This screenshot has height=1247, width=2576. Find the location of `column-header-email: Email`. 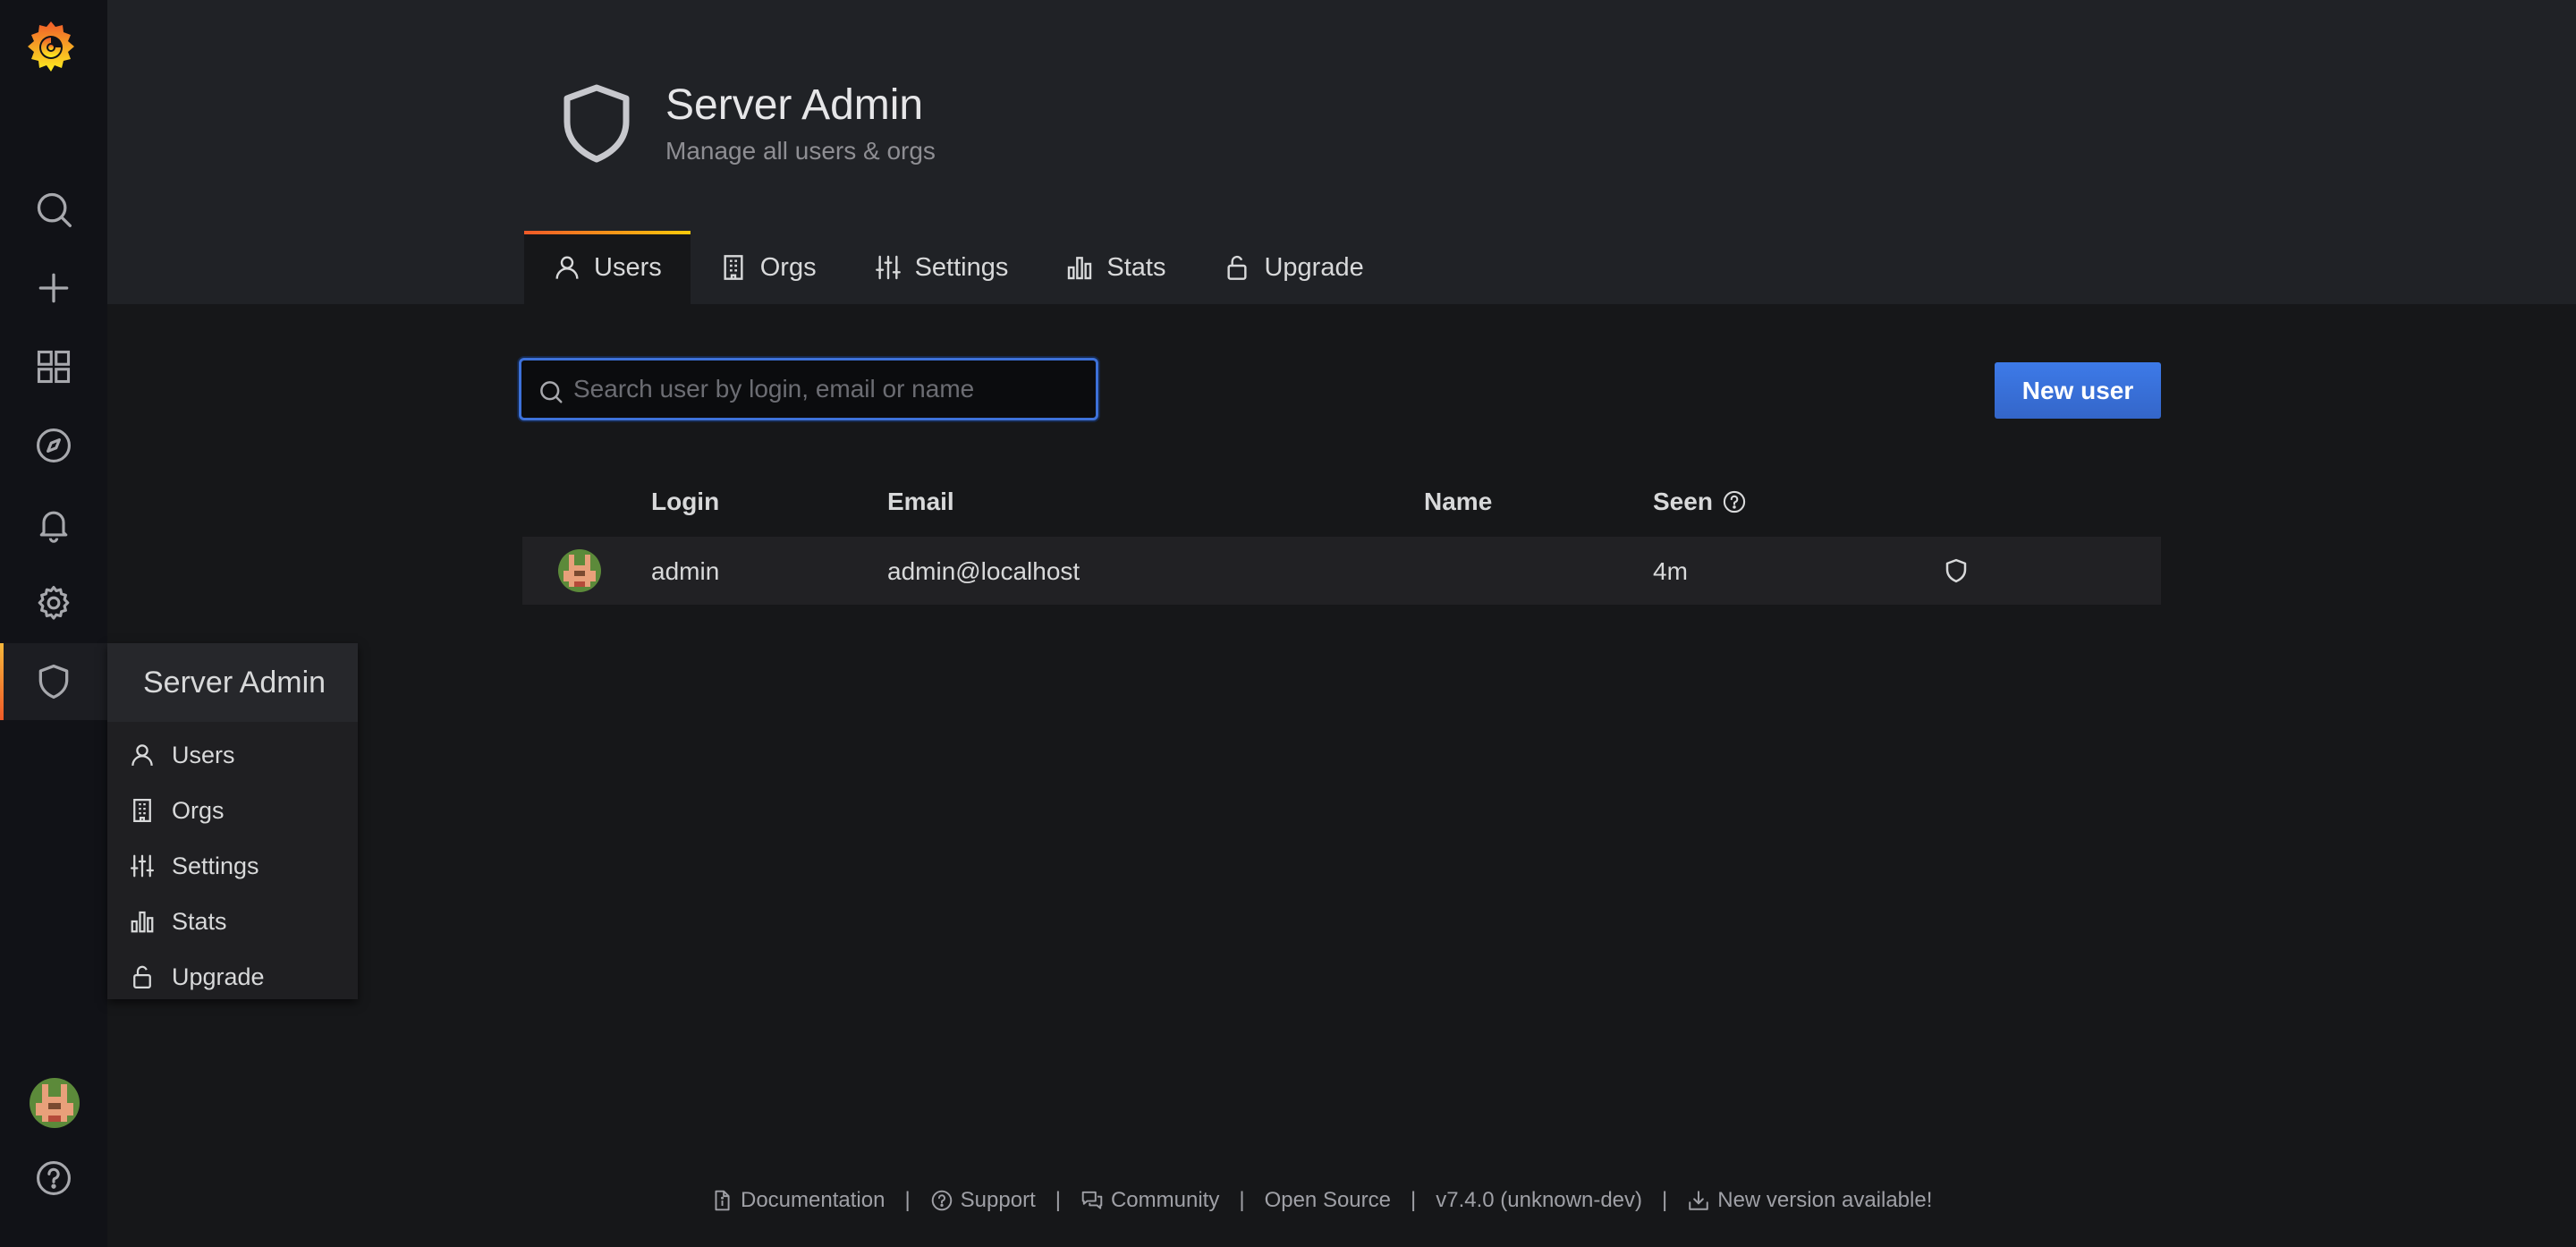

column-header-email: Email is located at coordinates (920, 501).